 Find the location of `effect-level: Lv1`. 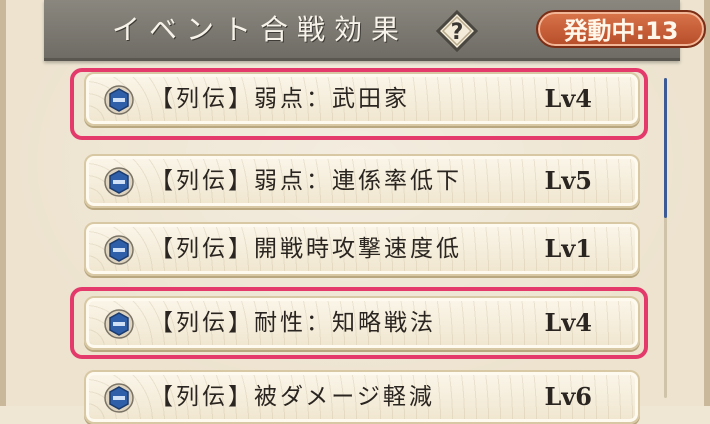

effect-level: Lv1 is located at coordinates (568, 248).